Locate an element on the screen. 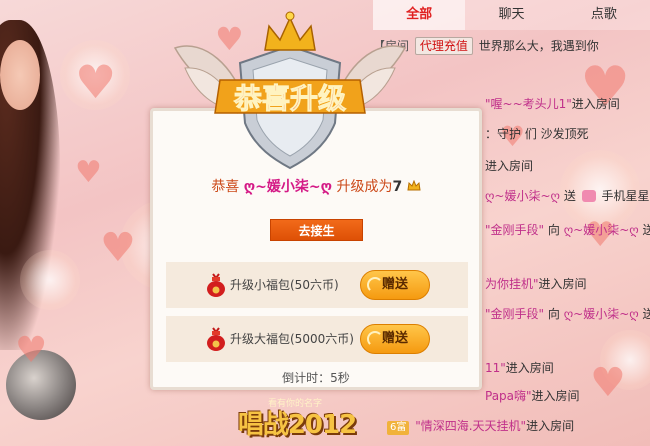  event-logo-subtitle: 看有你的名字 is located at coordinates (295, 404).